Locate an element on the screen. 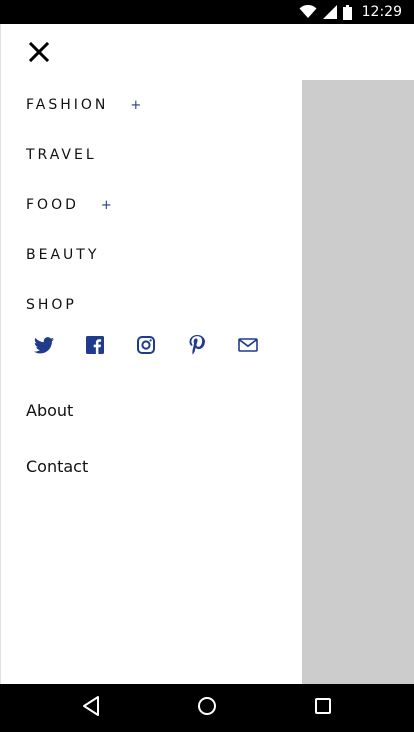 This screenshot has width=414, height=732. wifi-icon is located at coordinates (308, 12).